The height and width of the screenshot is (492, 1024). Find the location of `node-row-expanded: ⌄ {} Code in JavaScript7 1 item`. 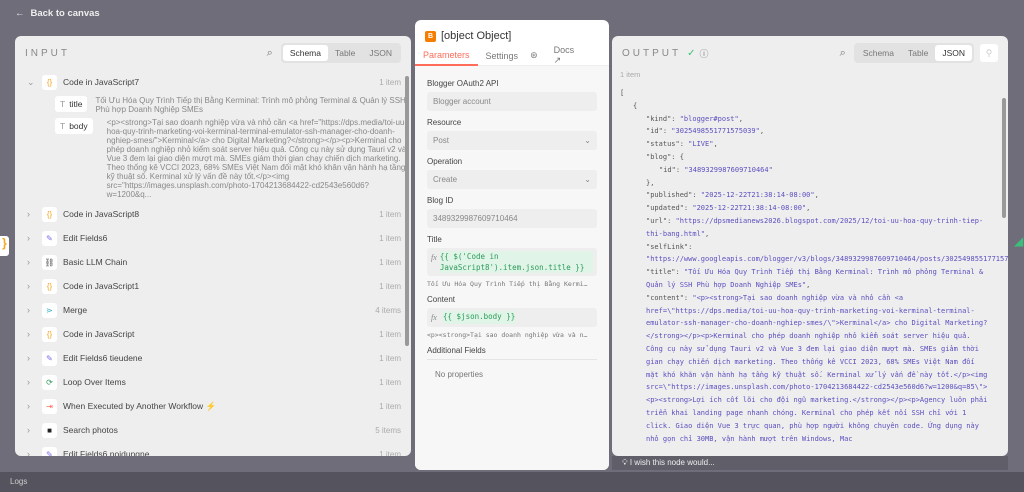

node-row-expanded: ⌄ {} Code in JavaScript7 1 item is located at coordinates (213, 82).